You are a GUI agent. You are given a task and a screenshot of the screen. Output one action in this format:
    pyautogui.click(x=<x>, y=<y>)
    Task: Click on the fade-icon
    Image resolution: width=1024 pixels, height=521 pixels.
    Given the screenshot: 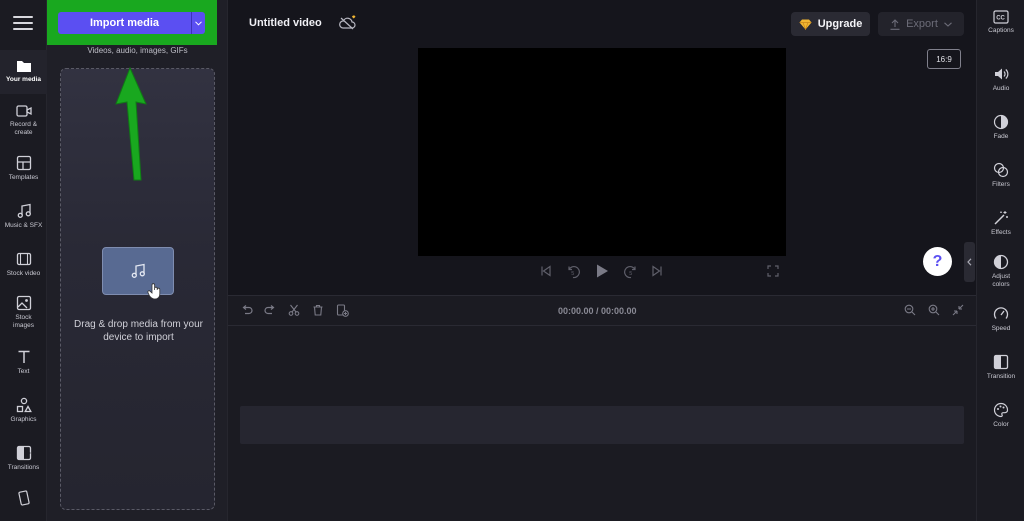 What is the action you would take?
    pyautogui.click(x=1001, y=122)
    